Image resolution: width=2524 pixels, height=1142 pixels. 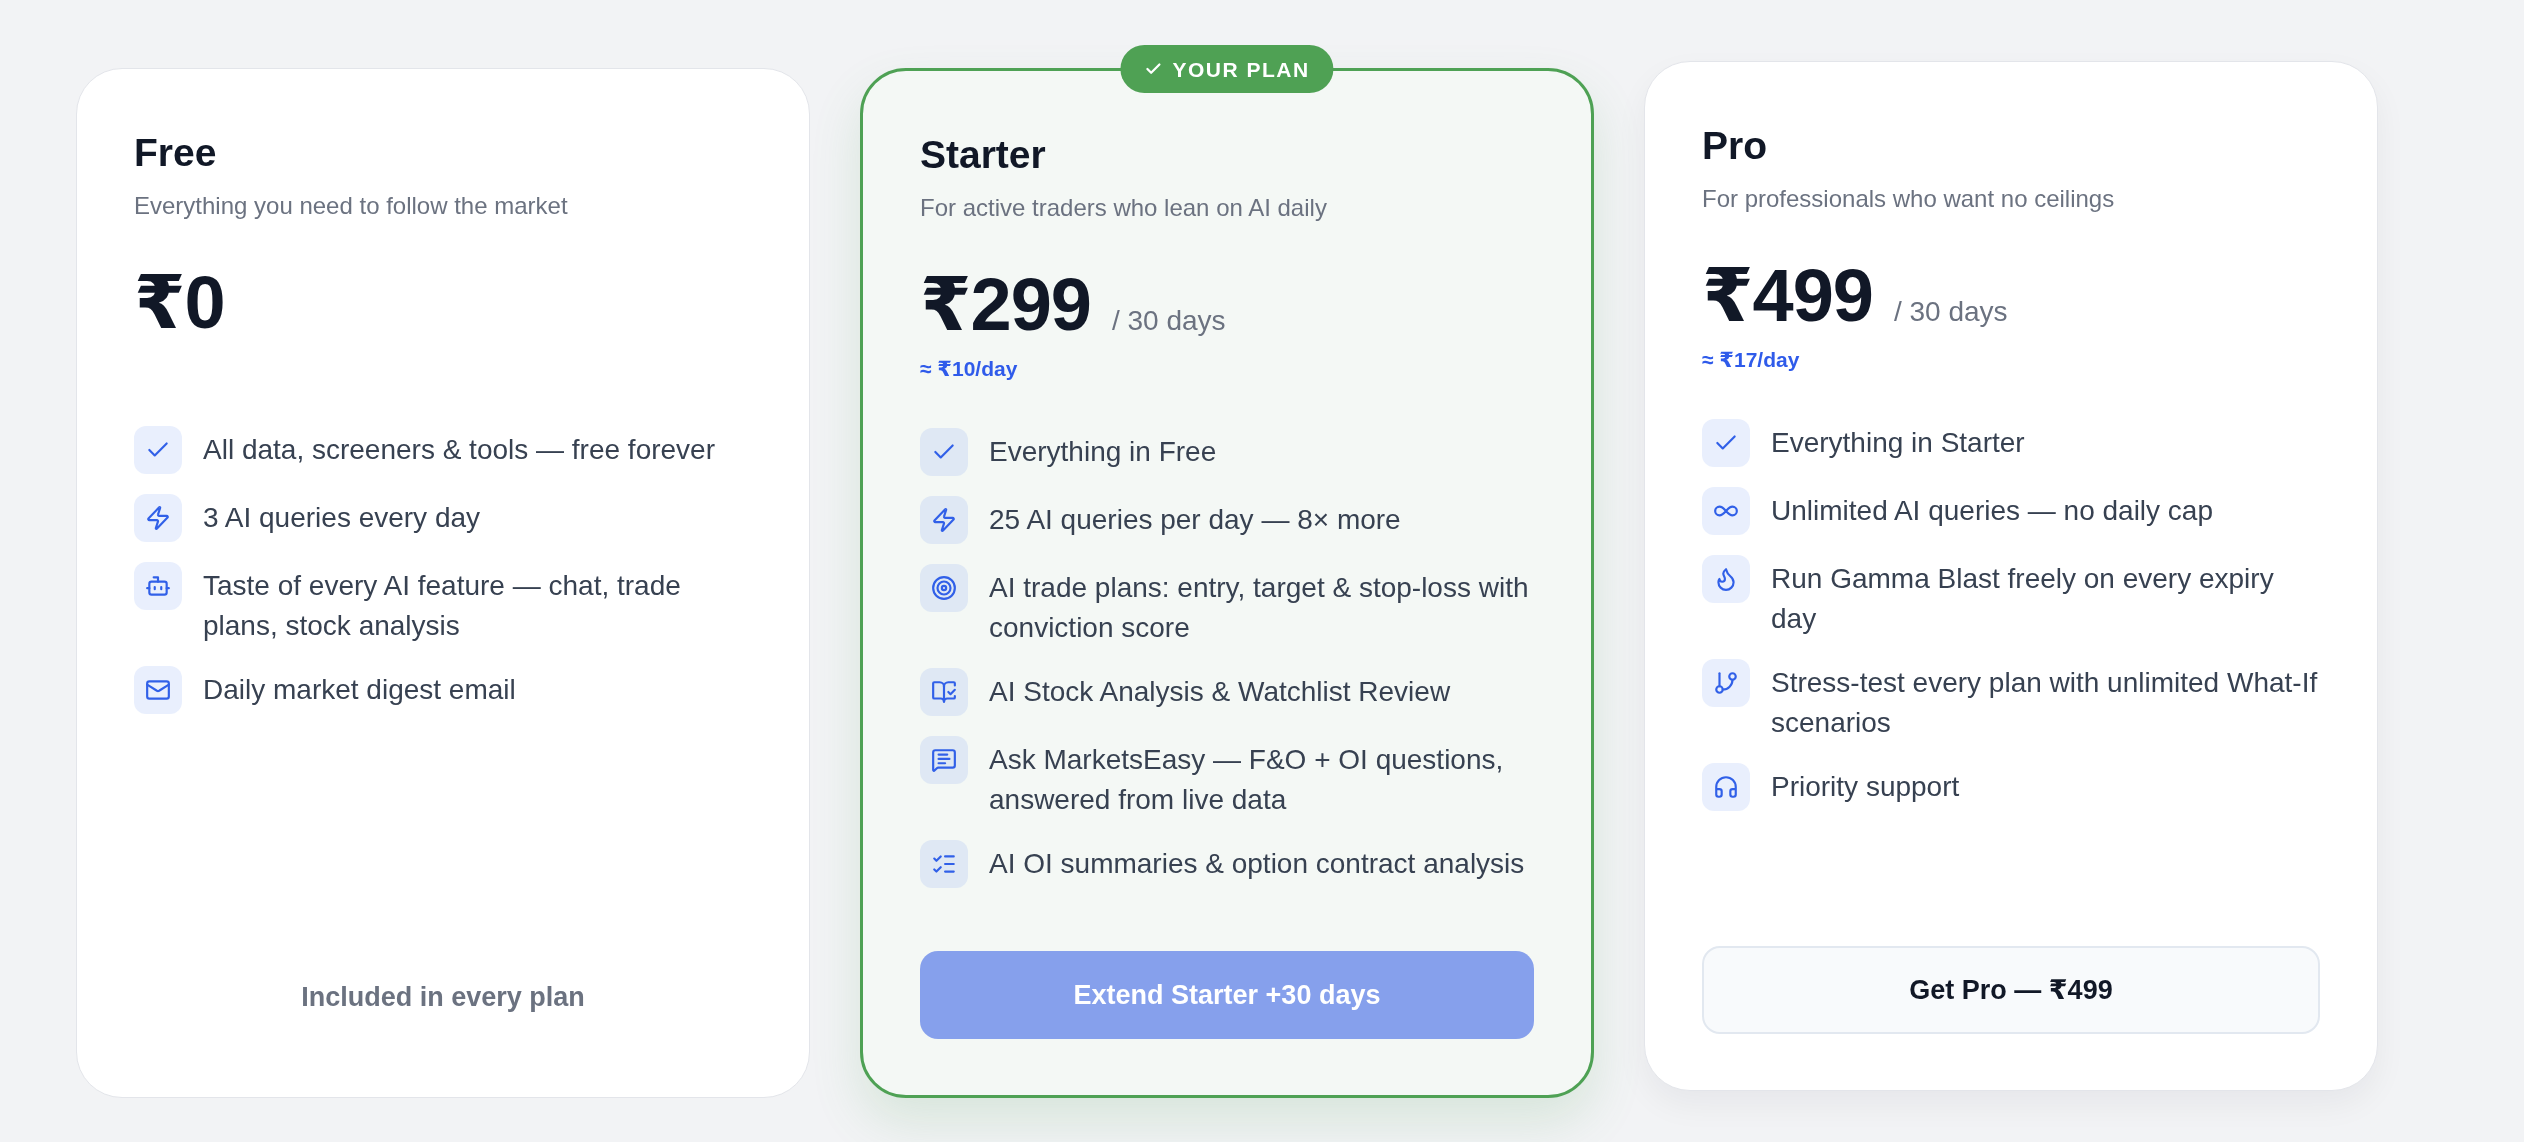 What do you see at coordinates (1195, 519) in the screenshot?
I see `feature-text: 25 AI queries per day — 8× more` at bounding box center [1195, 519].